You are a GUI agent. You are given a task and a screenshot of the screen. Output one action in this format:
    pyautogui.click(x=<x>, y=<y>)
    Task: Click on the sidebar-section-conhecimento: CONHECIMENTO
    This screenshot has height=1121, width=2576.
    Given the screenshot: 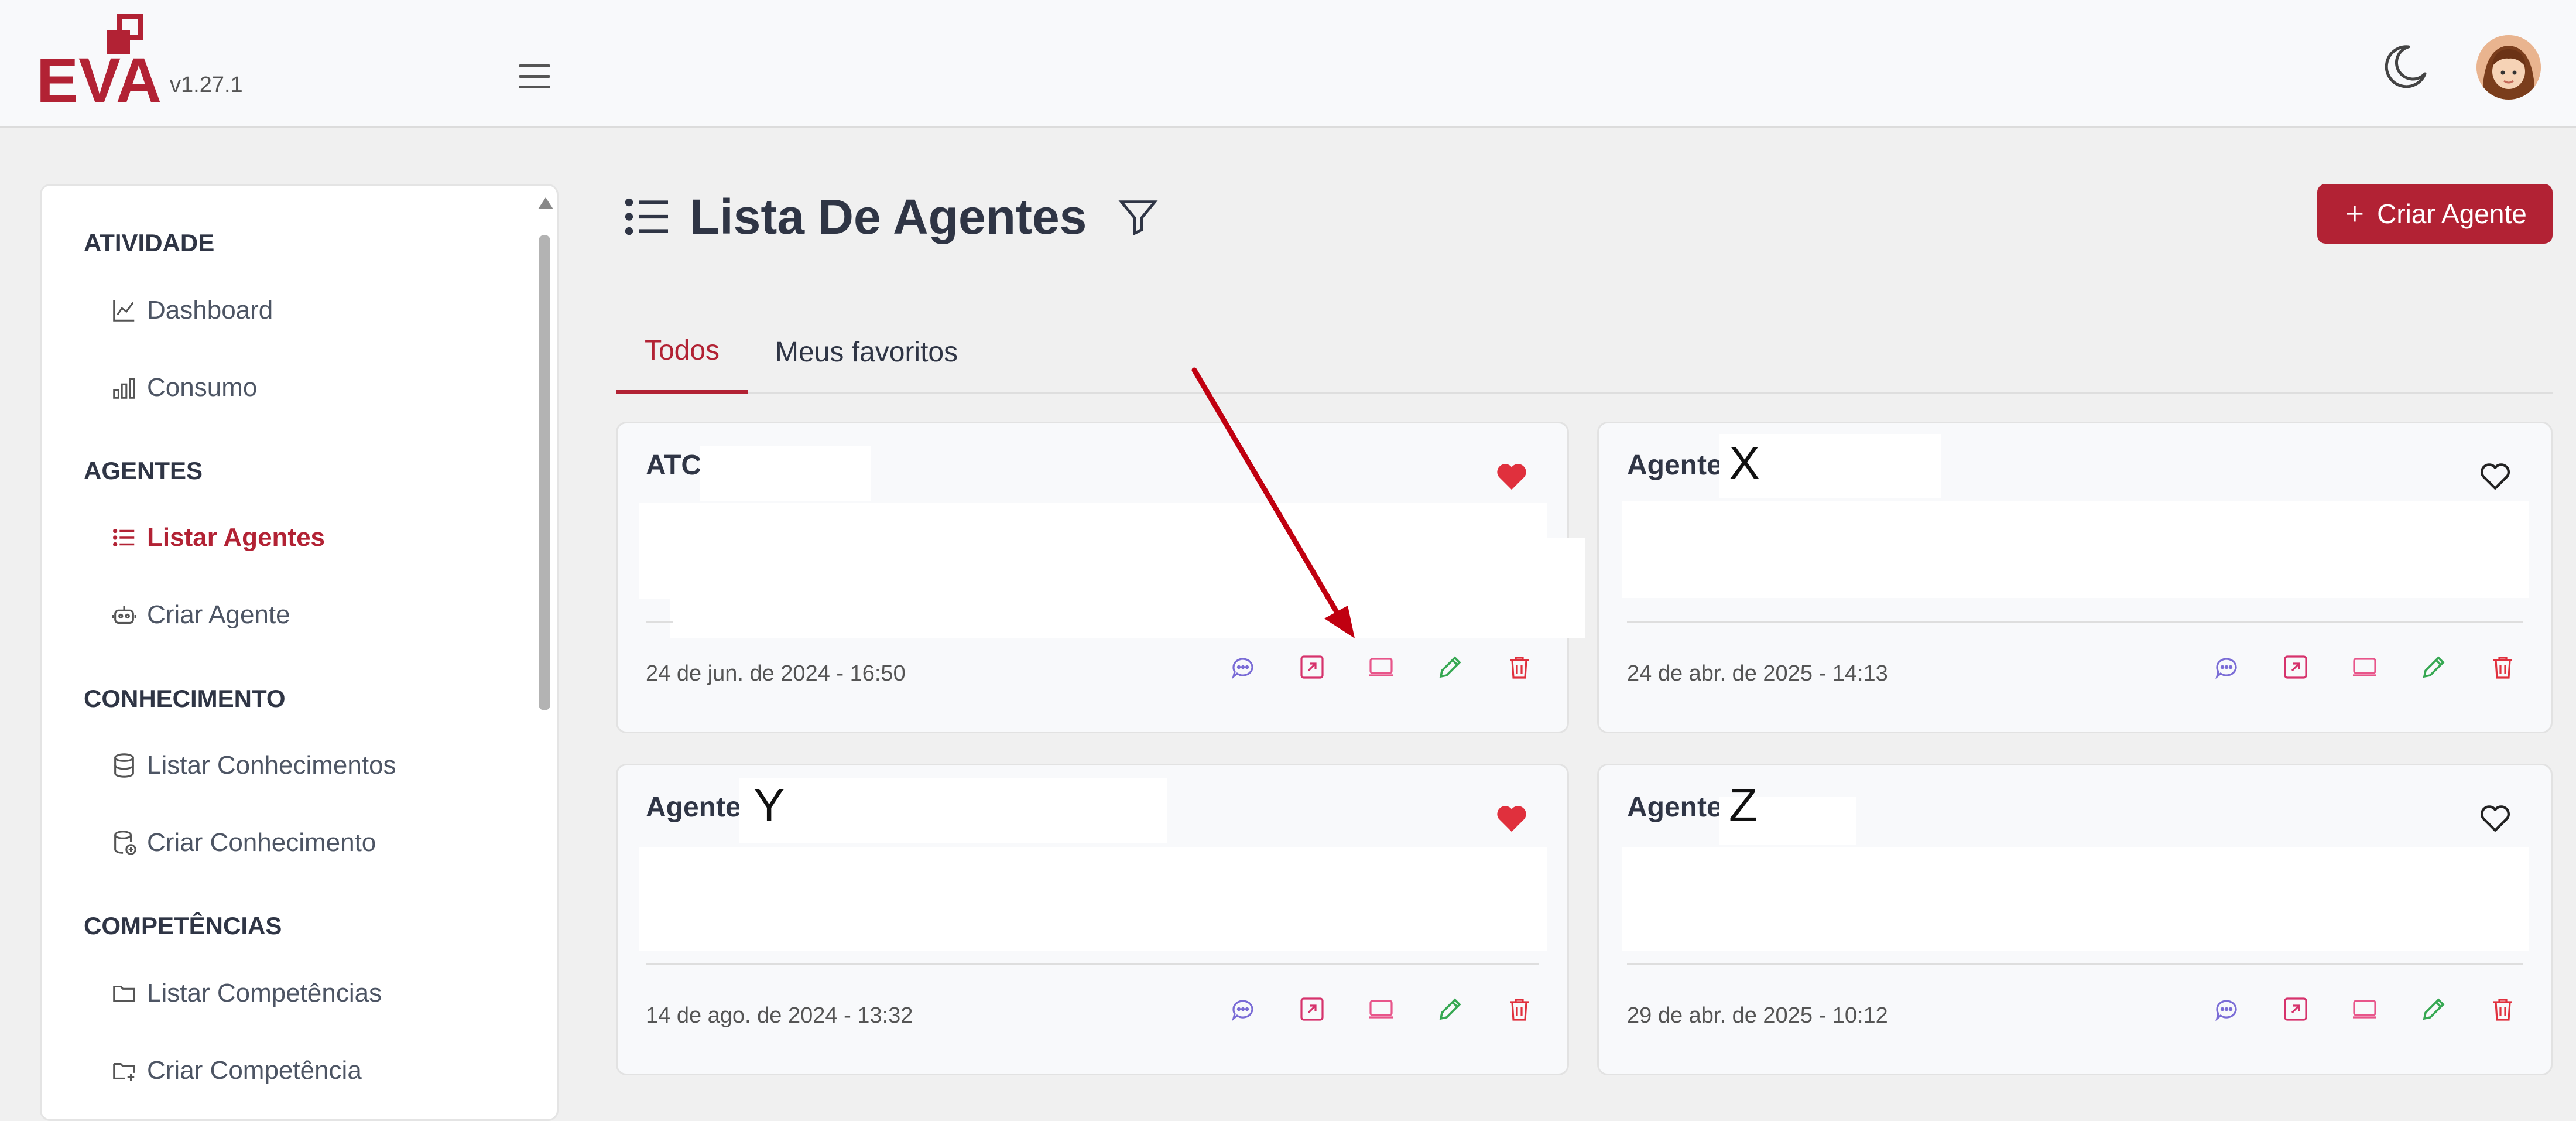 What is the action you would take?
    pyautogui.click(x=185, y=698)
    